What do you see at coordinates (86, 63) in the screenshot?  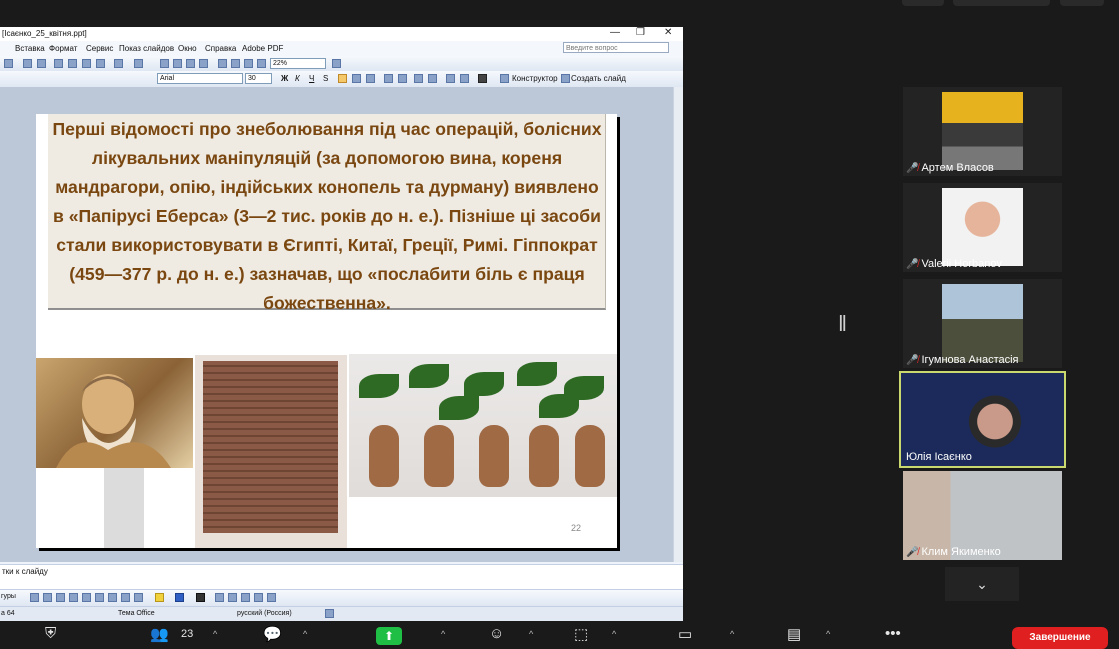 I see `paste-icon` at bounding box center [86, 63].